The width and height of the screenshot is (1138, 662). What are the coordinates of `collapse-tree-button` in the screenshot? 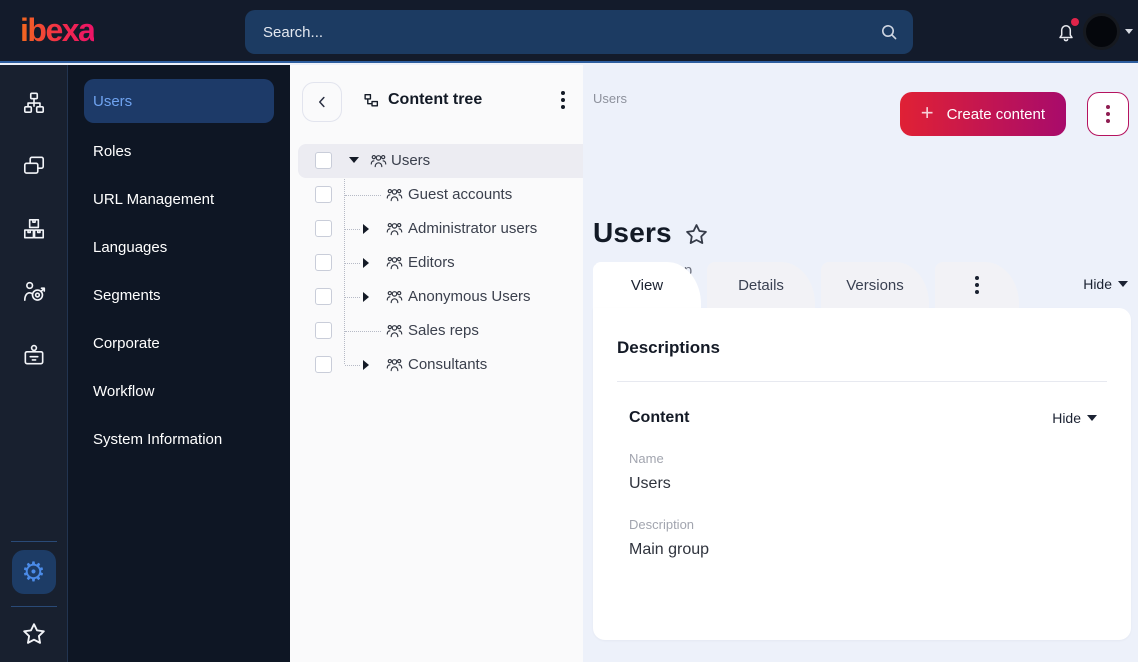 It's located at (322, 102).